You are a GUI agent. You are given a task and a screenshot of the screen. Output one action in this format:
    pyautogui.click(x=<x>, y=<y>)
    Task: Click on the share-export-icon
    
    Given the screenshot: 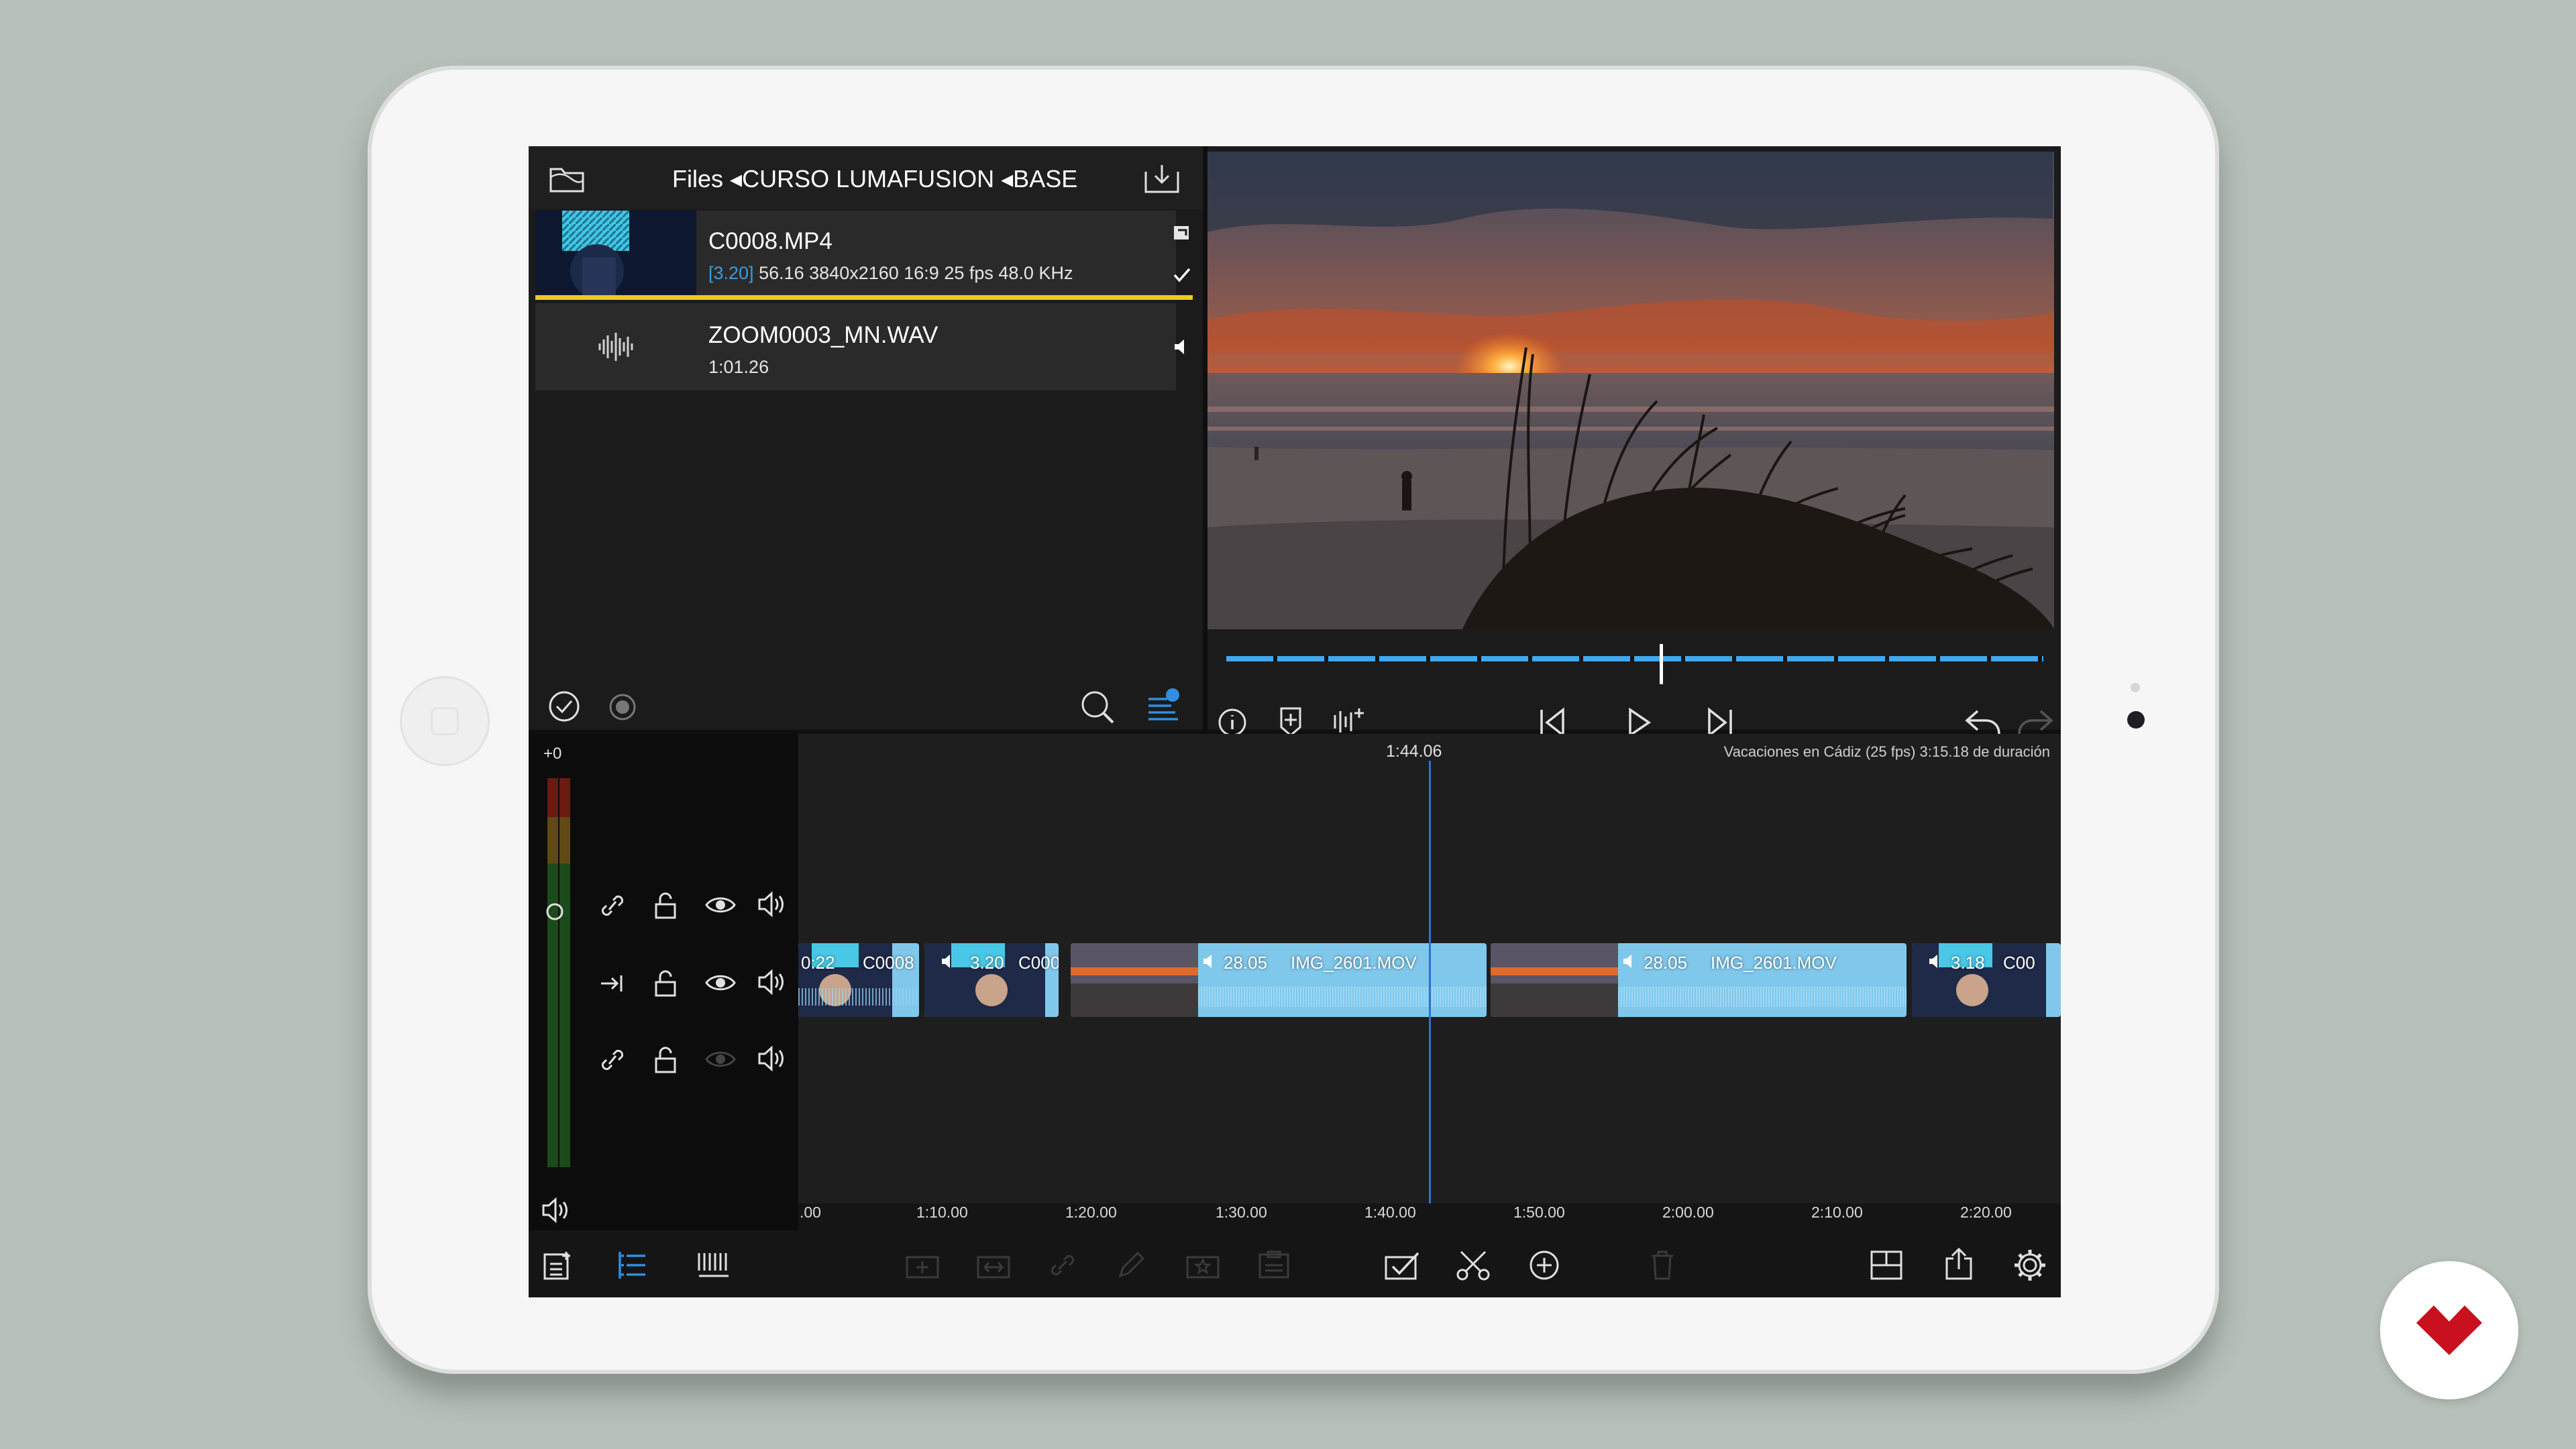 What is the action you would take?
    pyautogui.click(x=1959, y=1263)
    